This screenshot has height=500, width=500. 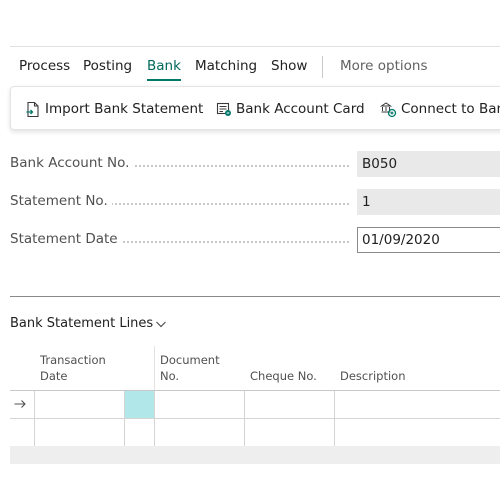 I want to click on bank-card-icon, so click(x=223, y=109).